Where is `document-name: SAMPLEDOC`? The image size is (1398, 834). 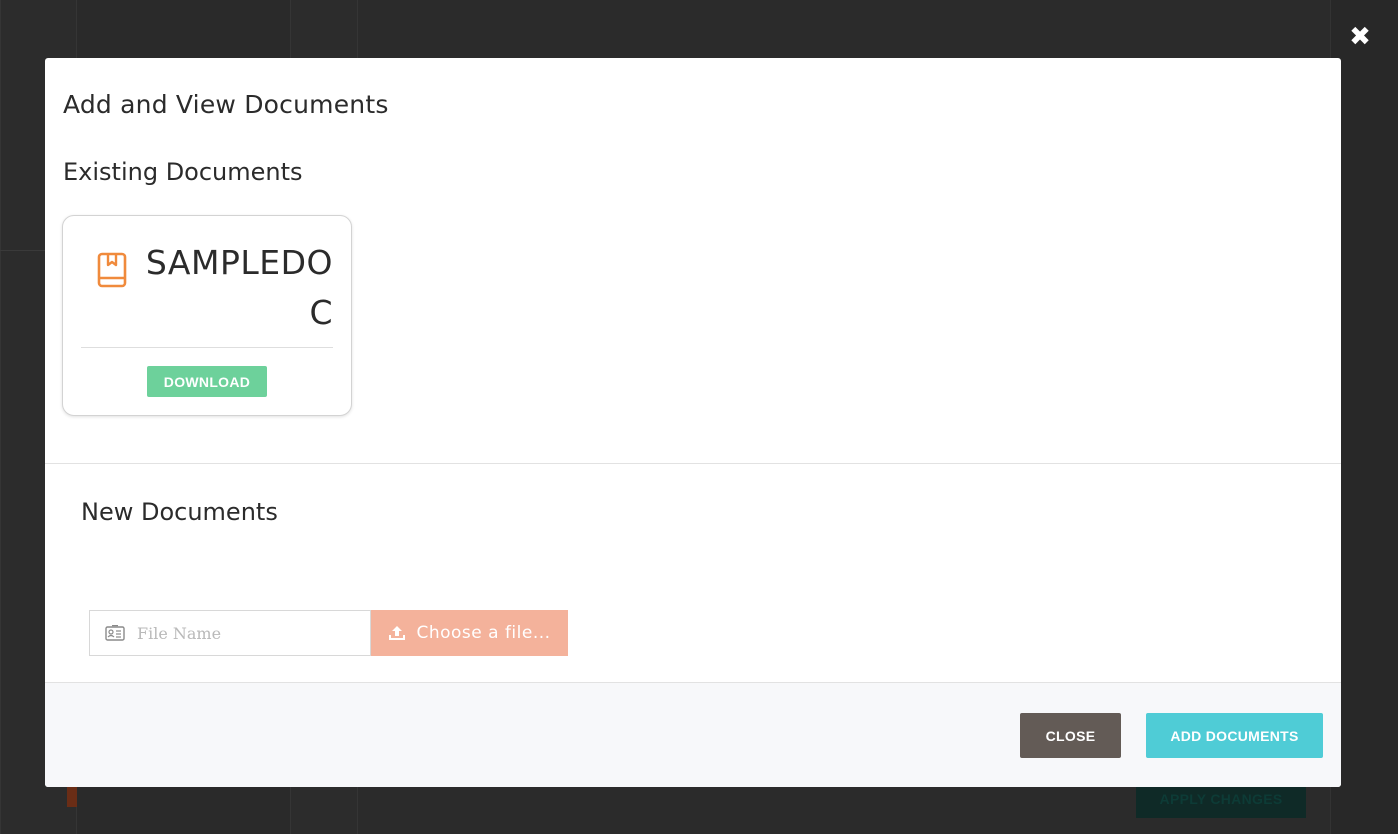
document-name: SAMPLEDOC is located at coordinates (239, 287).